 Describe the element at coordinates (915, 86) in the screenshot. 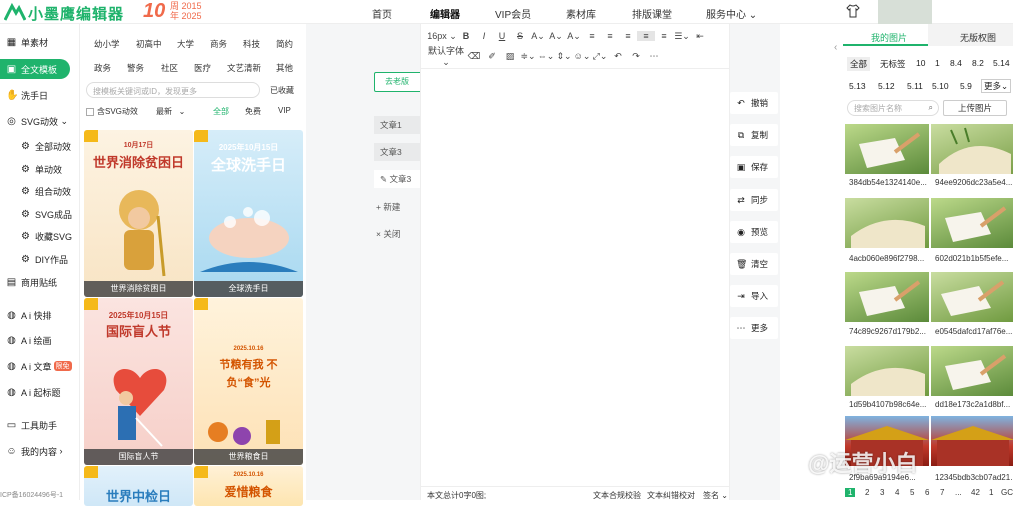

I see `tag-chip: 5.11` at that location.